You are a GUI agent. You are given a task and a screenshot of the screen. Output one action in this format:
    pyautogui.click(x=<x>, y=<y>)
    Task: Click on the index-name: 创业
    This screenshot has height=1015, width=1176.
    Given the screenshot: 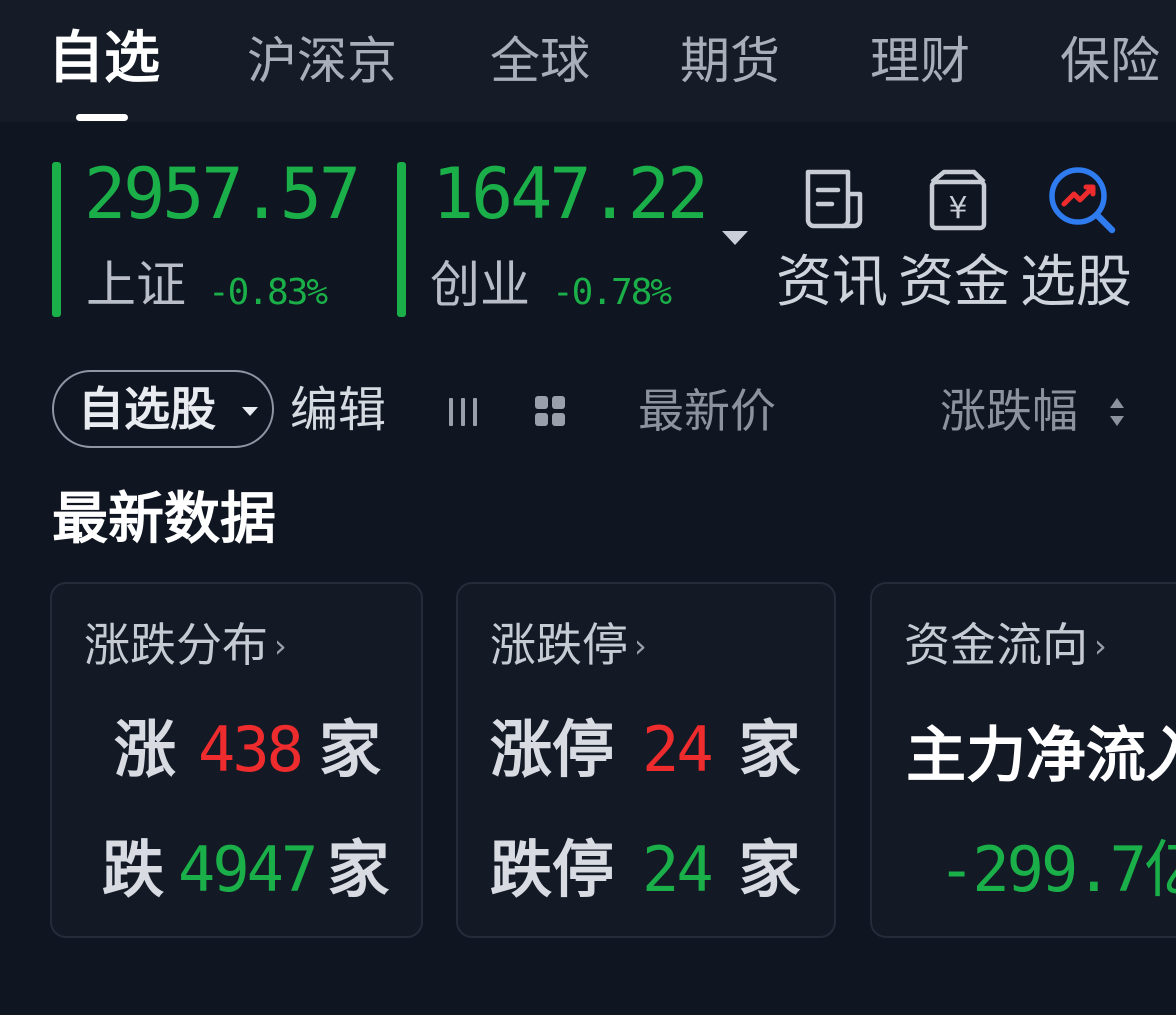 What is the action you would take?
    pyautogui.click(x=480, y=285)
    